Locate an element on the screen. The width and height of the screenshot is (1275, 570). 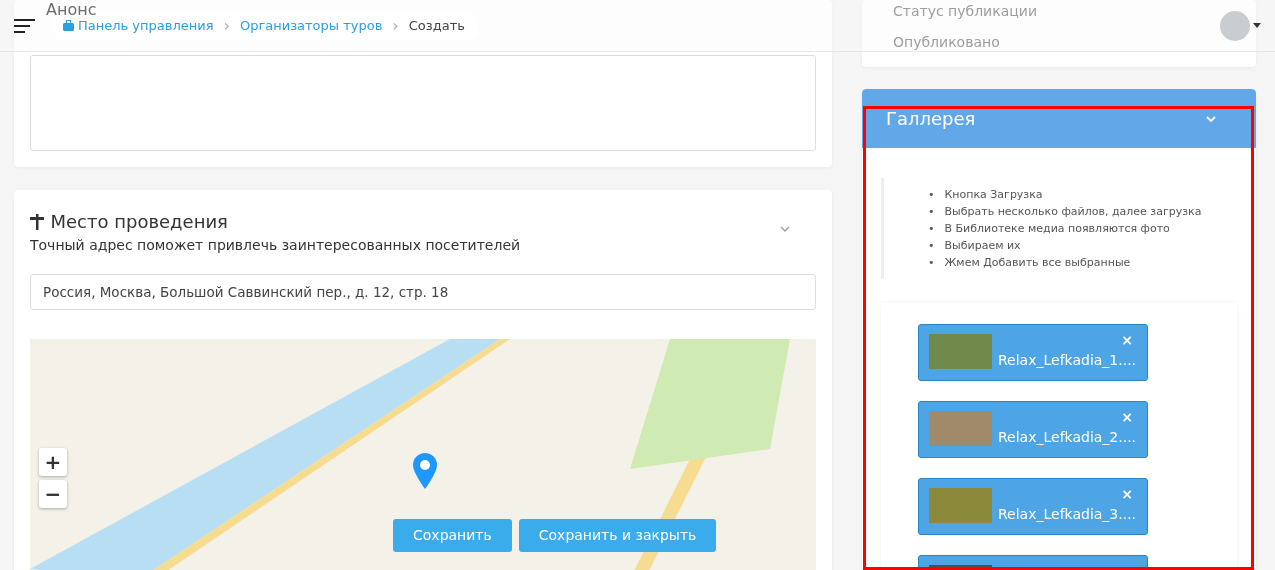
section-subtitle: Точный адрес поможет привлечь заинтересованных посетителей is located at coordinates (275, 245).